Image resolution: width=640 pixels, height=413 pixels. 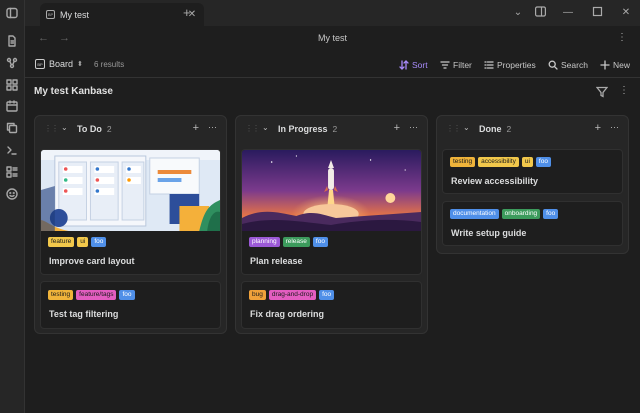 I want to click on canvas-icon, so click(x=12, y=85).